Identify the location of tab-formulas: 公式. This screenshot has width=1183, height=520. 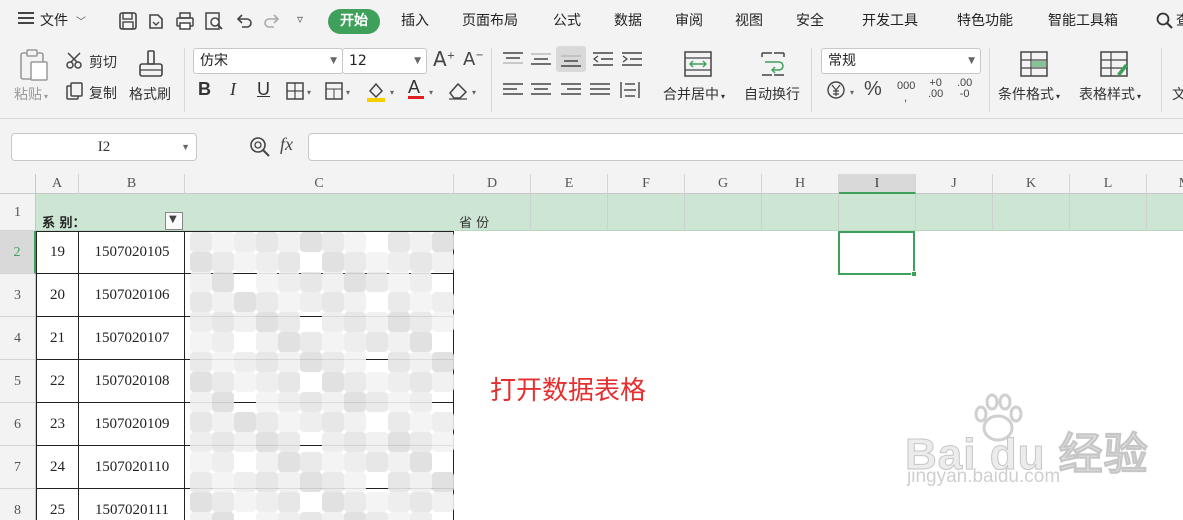
(567, 21).